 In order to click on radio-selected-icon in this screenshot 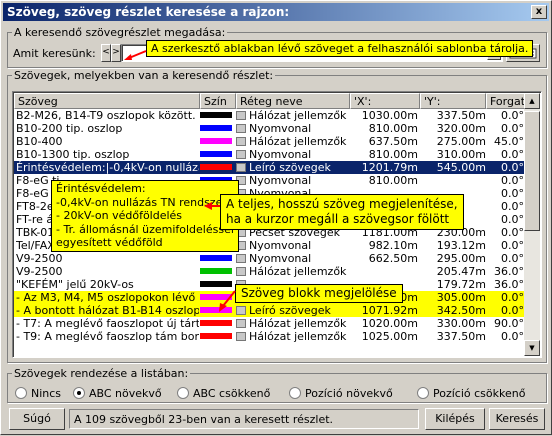, I will do `click(79, 393)`.